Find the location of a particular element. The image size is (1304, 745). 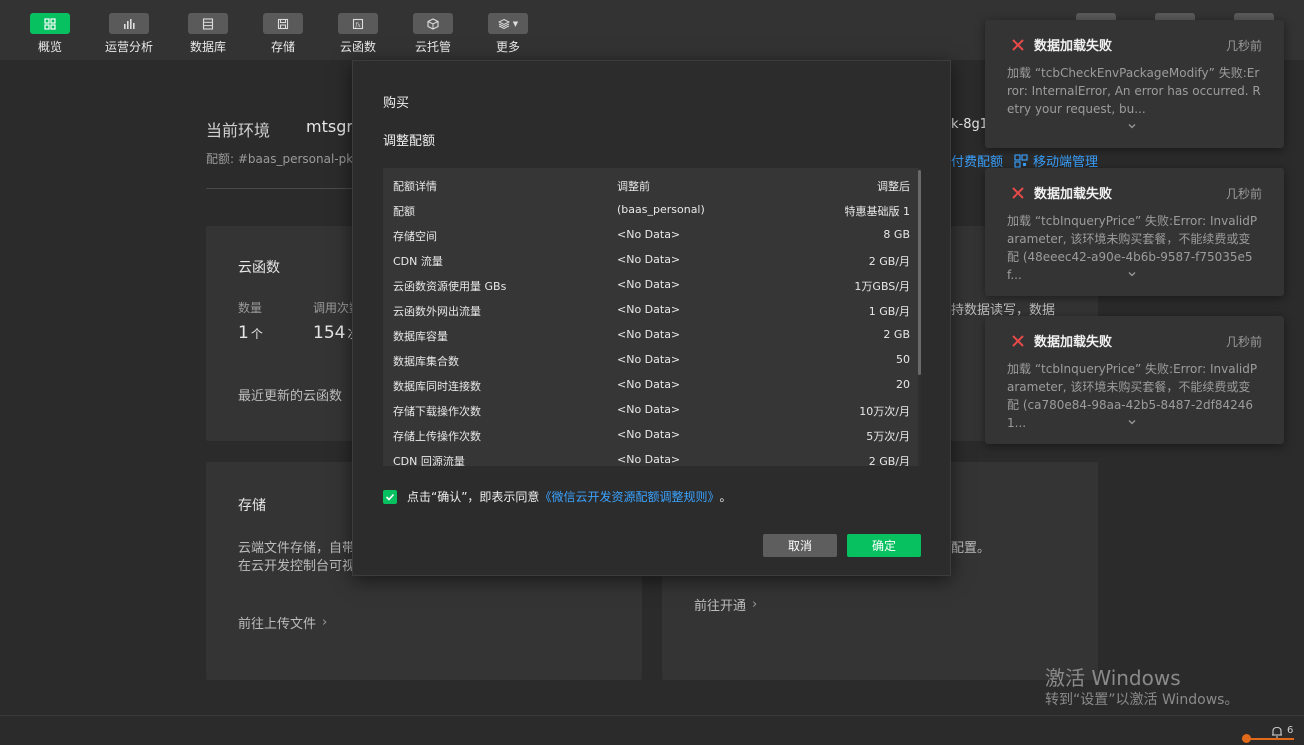

functions-calls-value: 154次 is located at coordinates (332, 333).